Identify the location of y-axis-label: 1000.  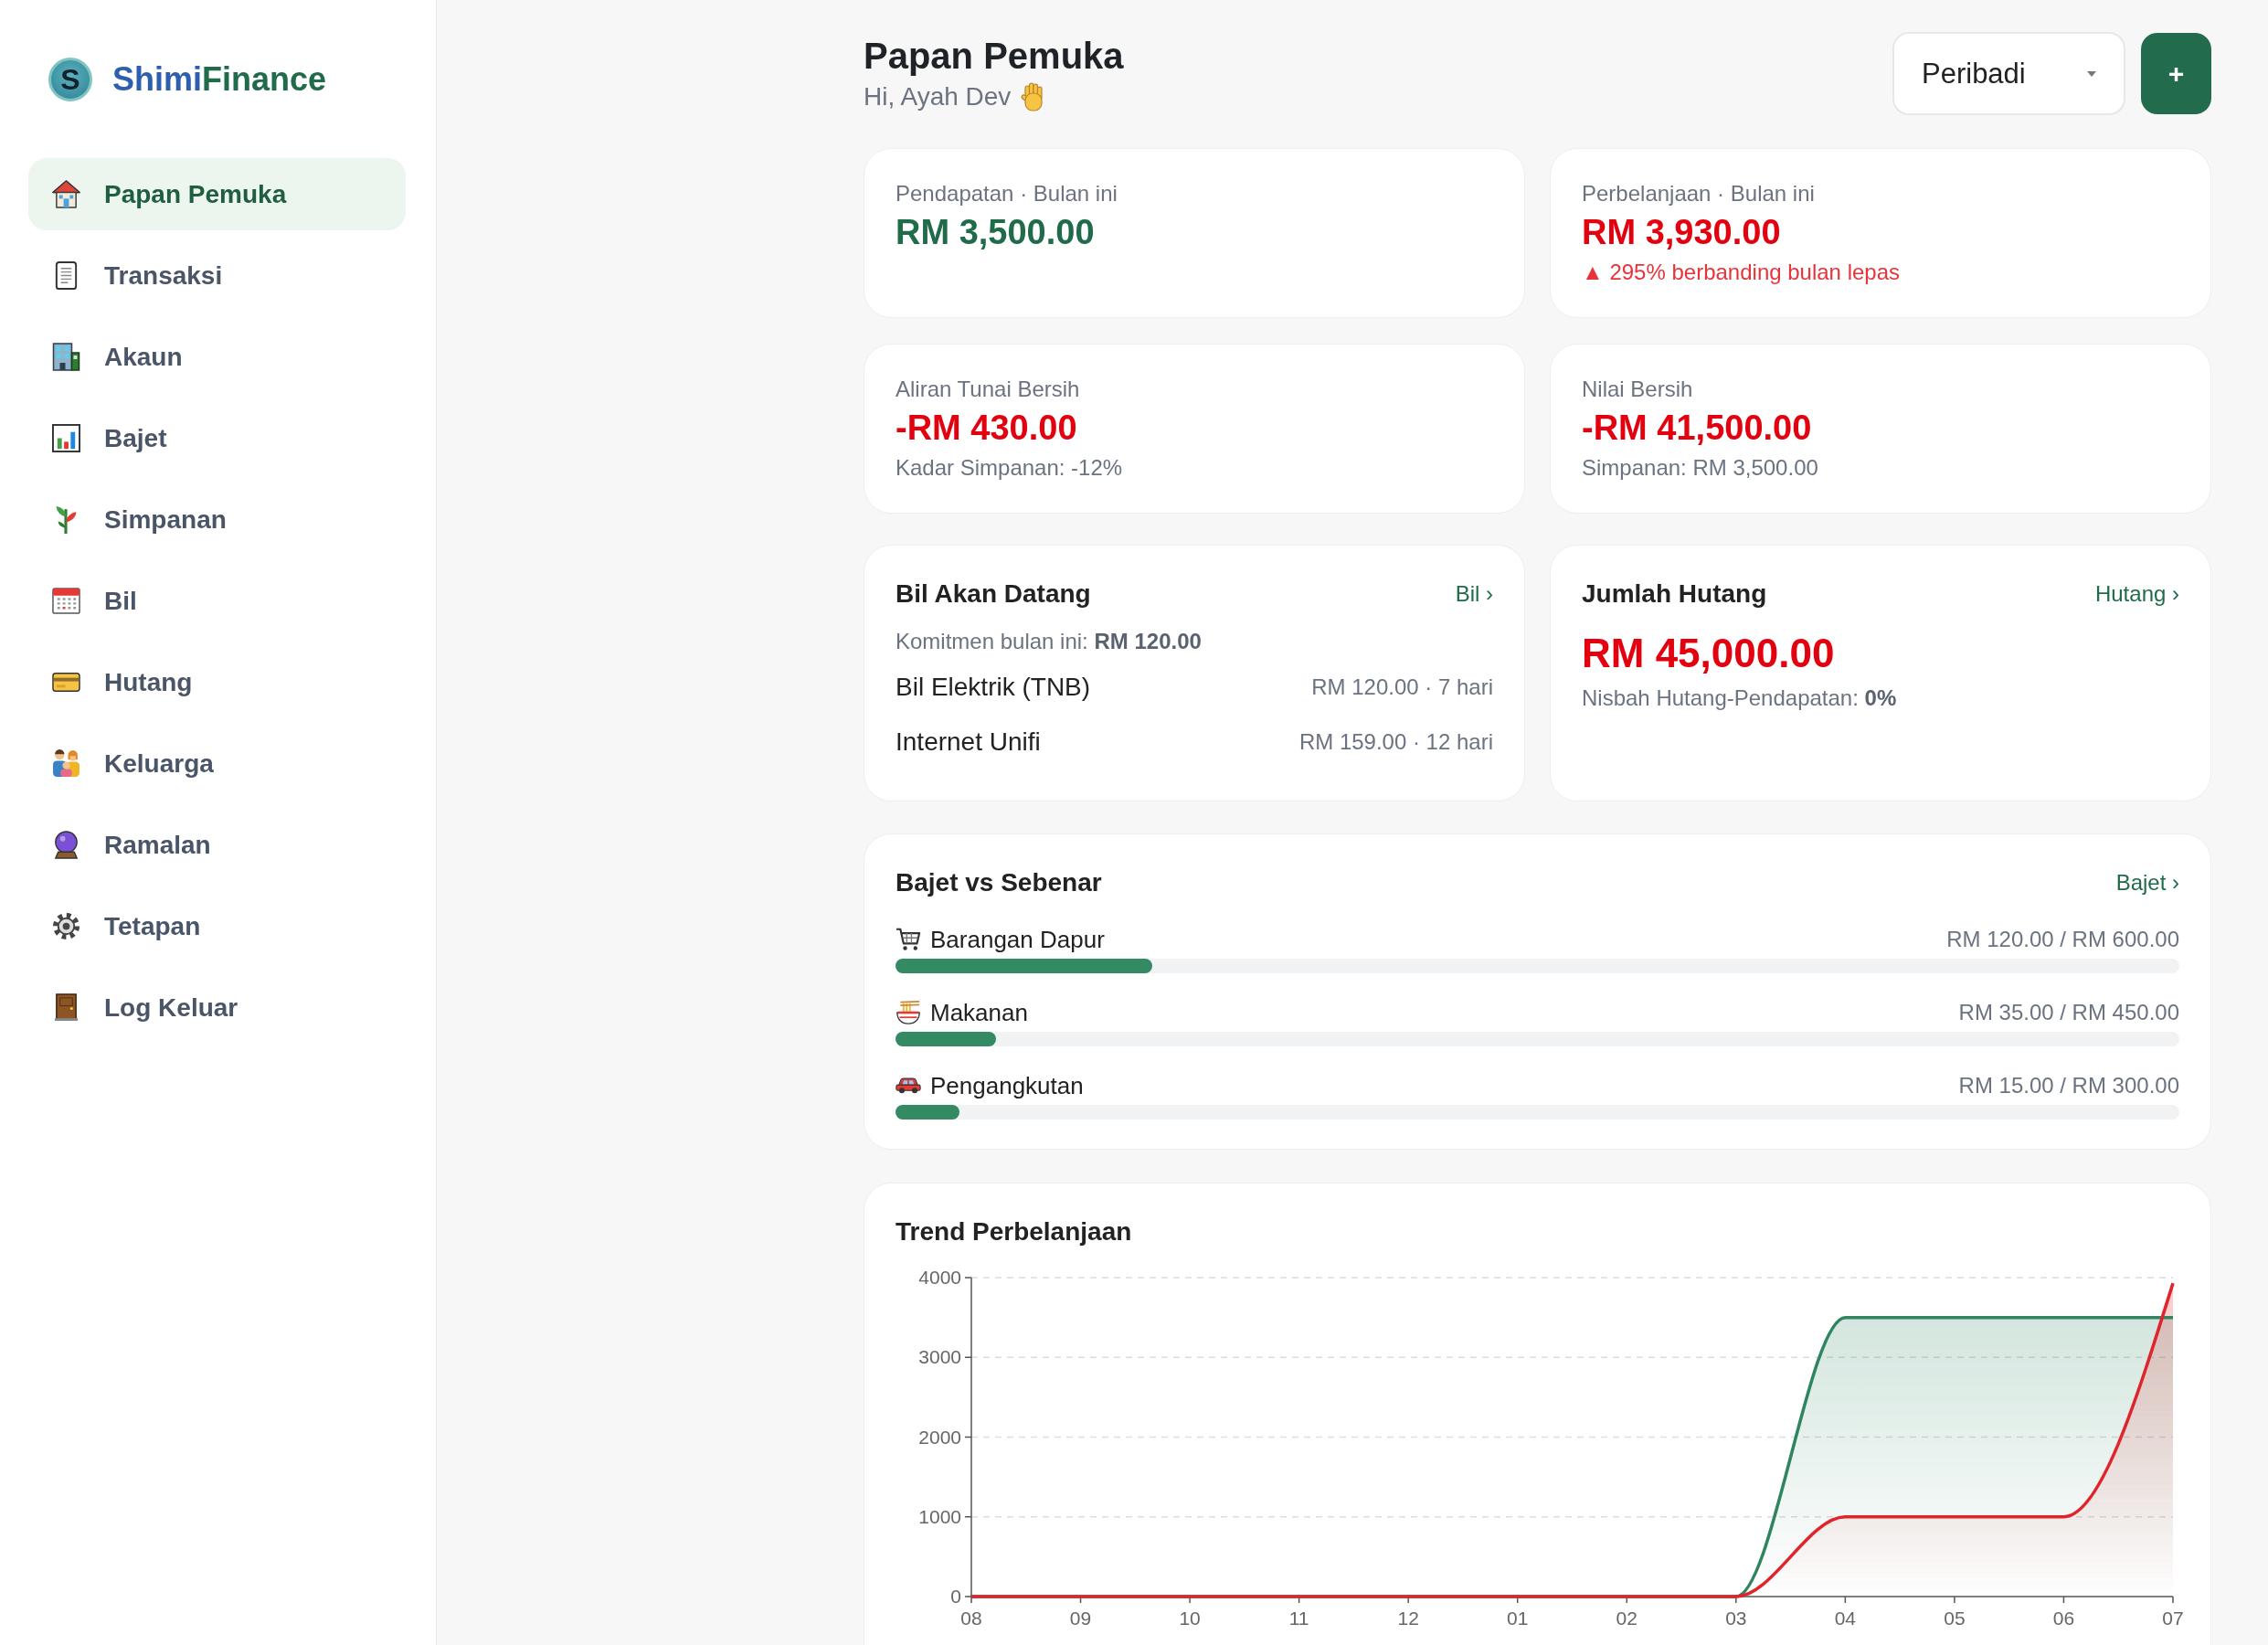
(939, 1516).